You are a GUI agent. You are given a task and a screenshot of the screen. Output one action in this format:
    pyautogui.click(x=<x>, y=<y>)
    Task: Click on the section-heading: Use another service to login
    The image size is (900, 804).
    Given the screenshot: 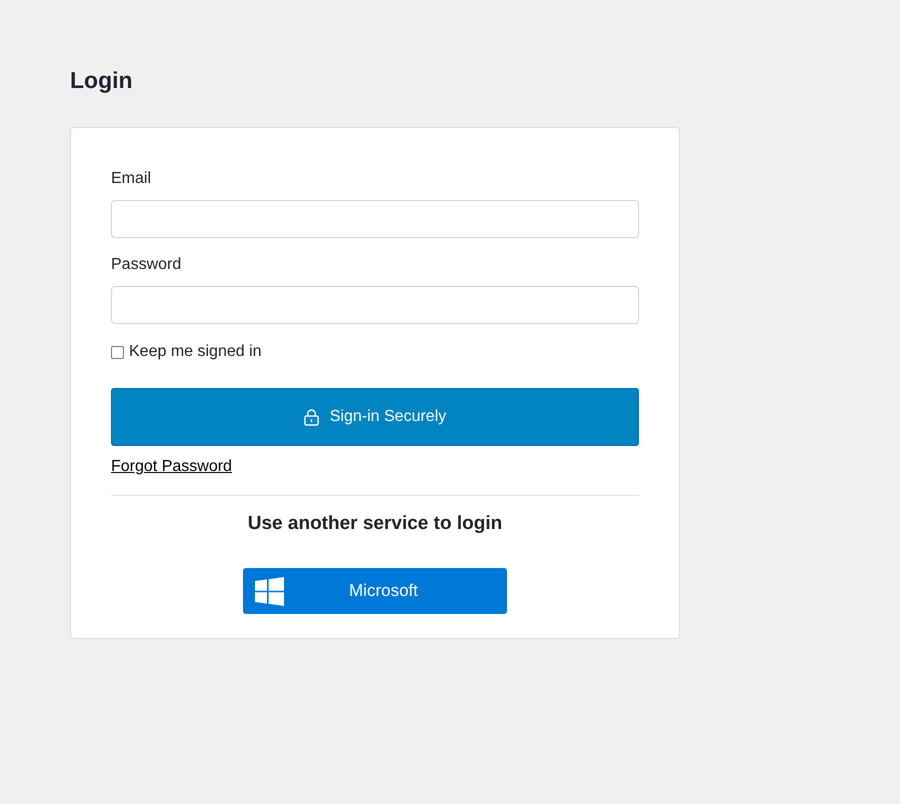 What is the action you would take?
    pyautogui.click(x=375, y=524)
    